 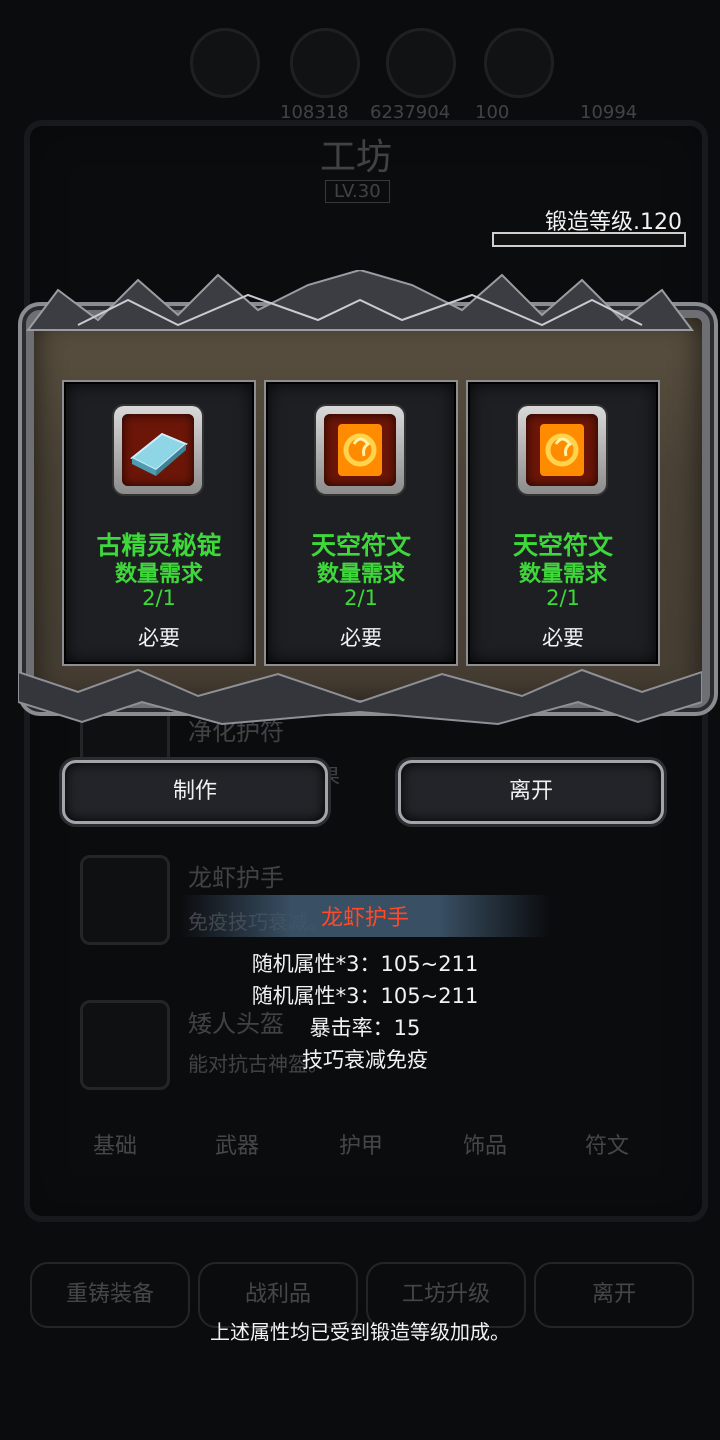 I want to click on leave-button: 离开, so click(x=531, y=792).